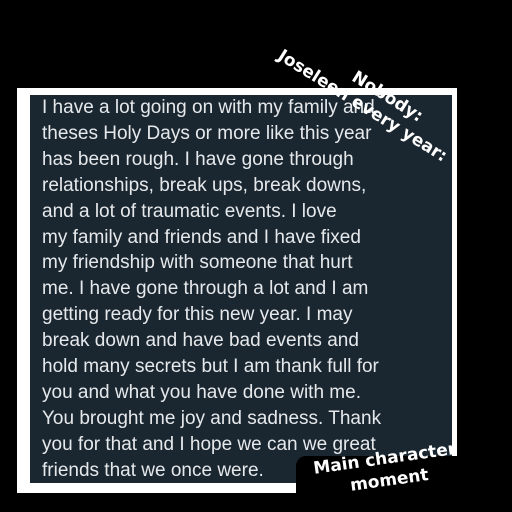  What do you see at coordinates (189, 211) in the screenshot?
I see `message-line: and a lot of traumatic events. I love` at bounding box center [189, 211].